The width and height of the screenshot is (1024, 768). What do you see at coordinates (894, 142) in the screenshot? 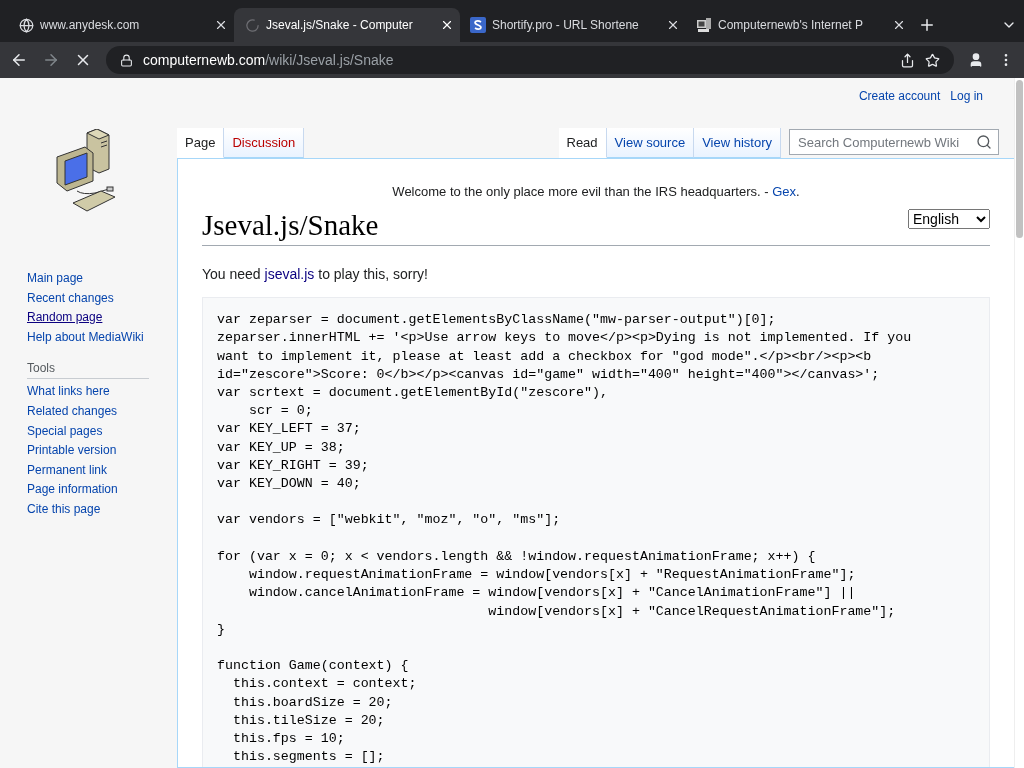
I see `search-field: Search Computernewb Wiki` at bounding box center [894, 142].